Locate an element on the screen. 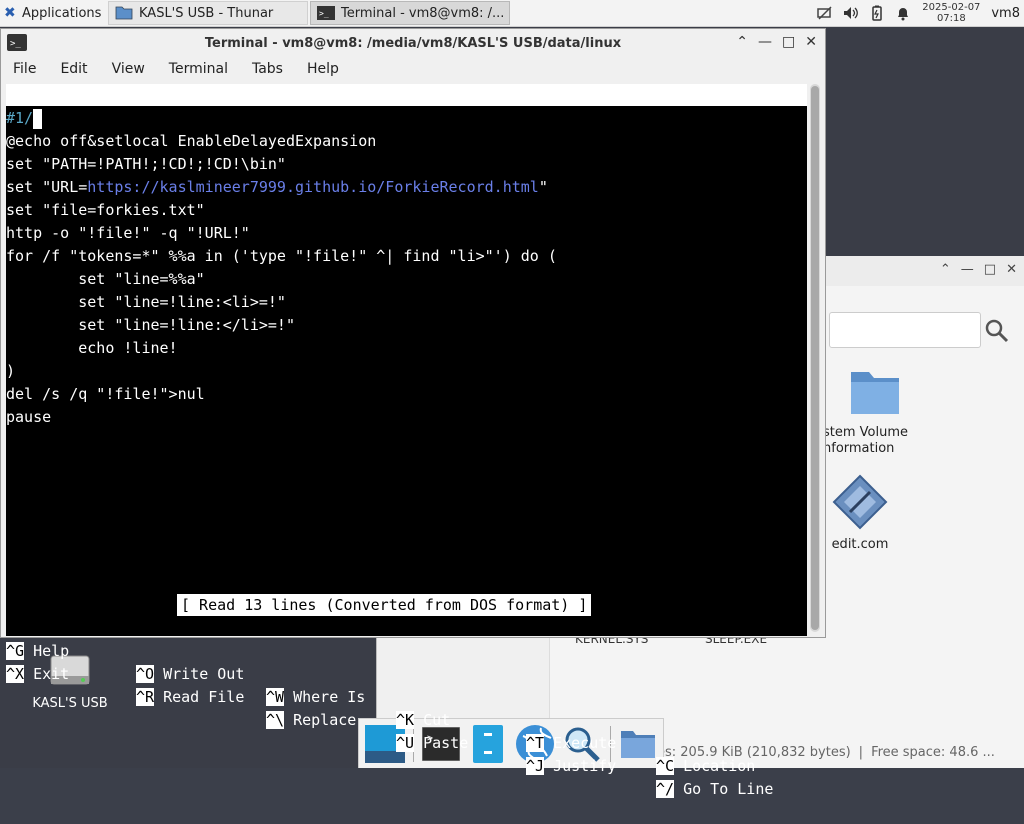  dock-folder is located at coordinates (637, 744).